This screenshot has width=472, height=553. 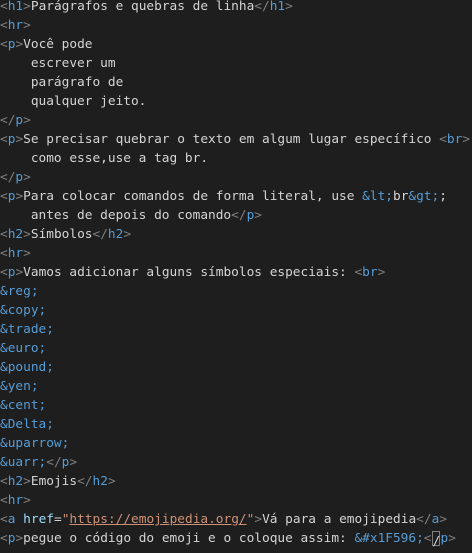 I want to click on code-line: &copy;, so click(x=23, y=310).